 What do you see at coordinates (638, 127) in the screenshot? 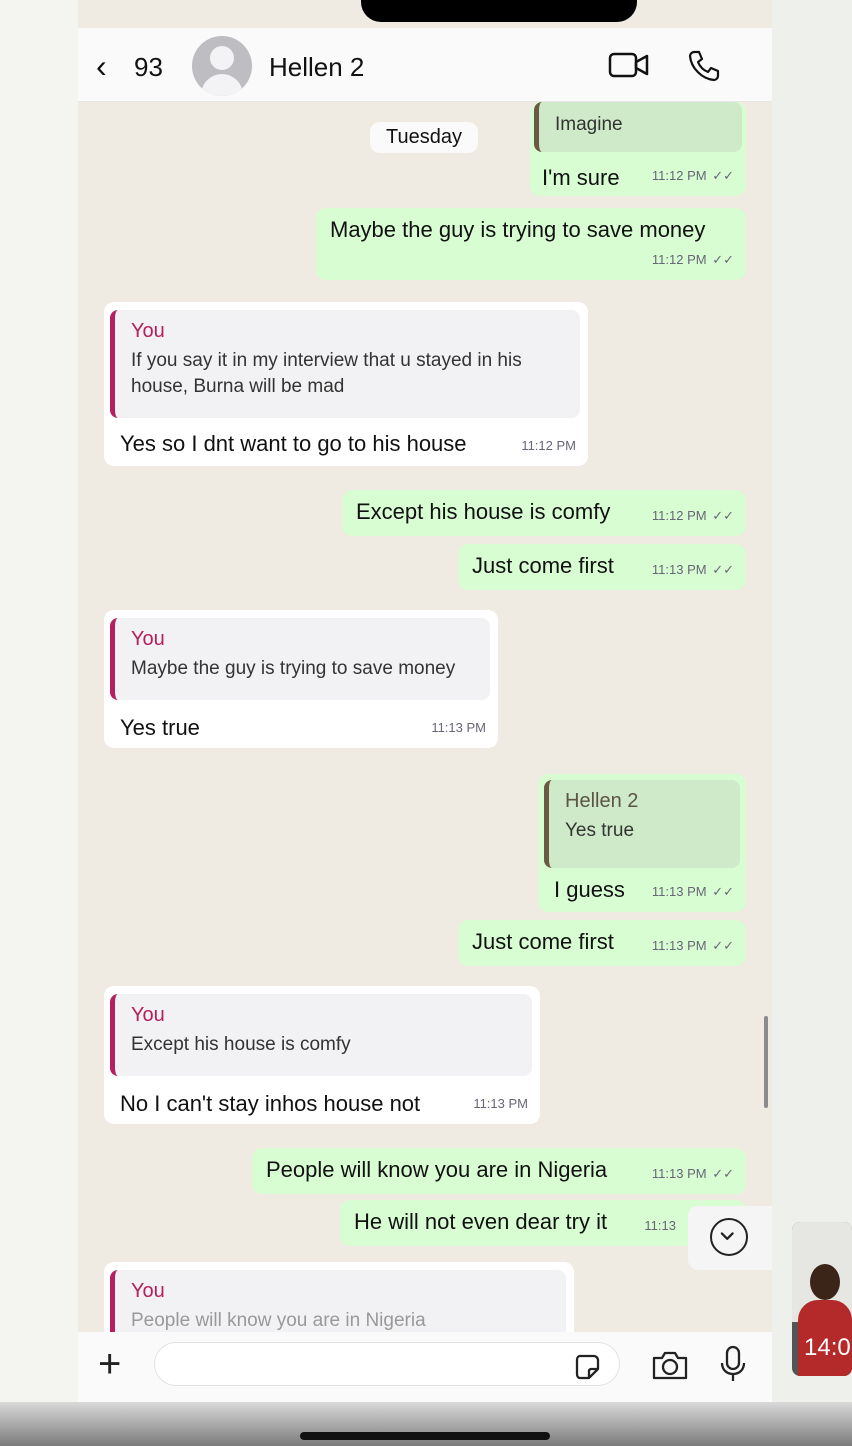
I see `quoted-message: Imagine` at bounding box center [638, 127].